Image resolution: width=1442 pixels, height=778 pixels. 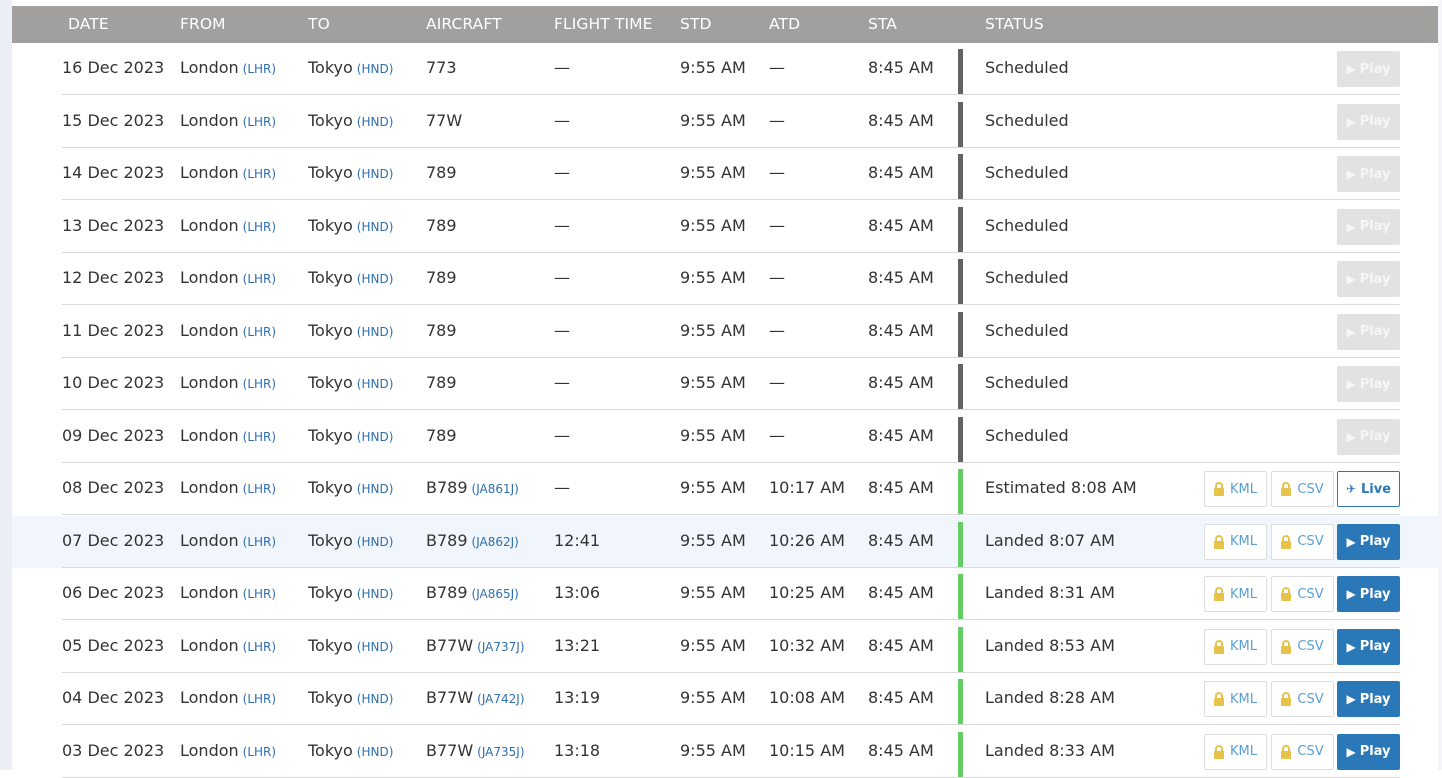 What do you see at coordinates (577, 750) in the screenshot?
I see `flight-time: 13:18` at bounding box center [577, 750].